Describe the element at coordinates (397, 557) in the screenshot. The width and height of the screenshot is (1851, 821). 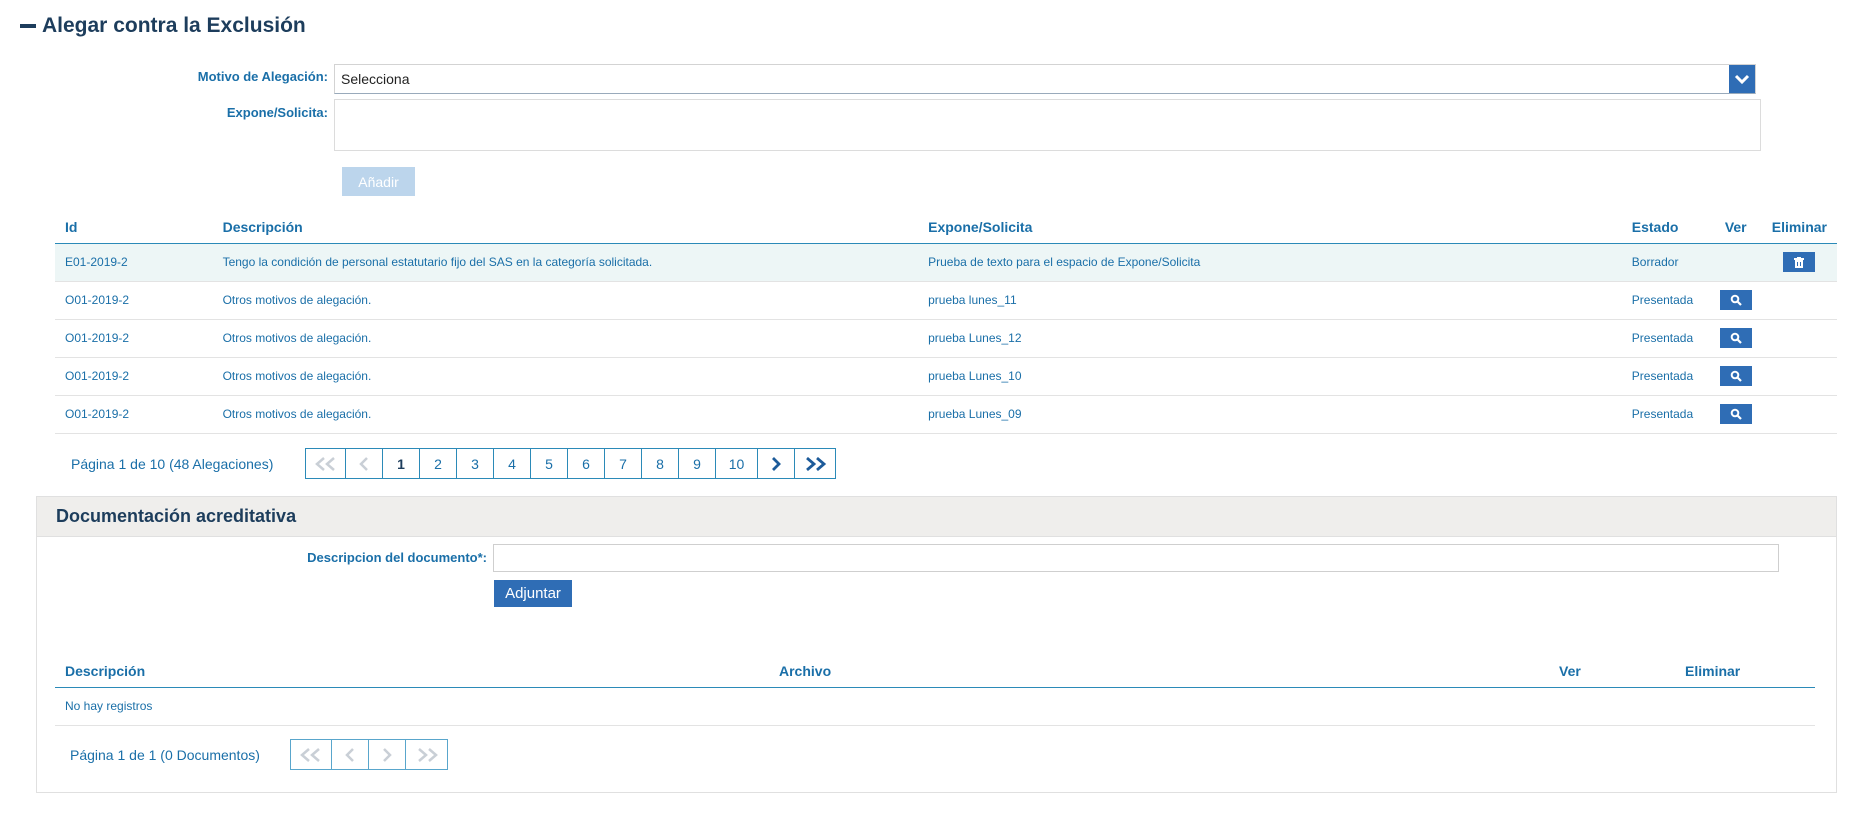
I see `desc-documento-label: Descripcion del documento*:` at that location.